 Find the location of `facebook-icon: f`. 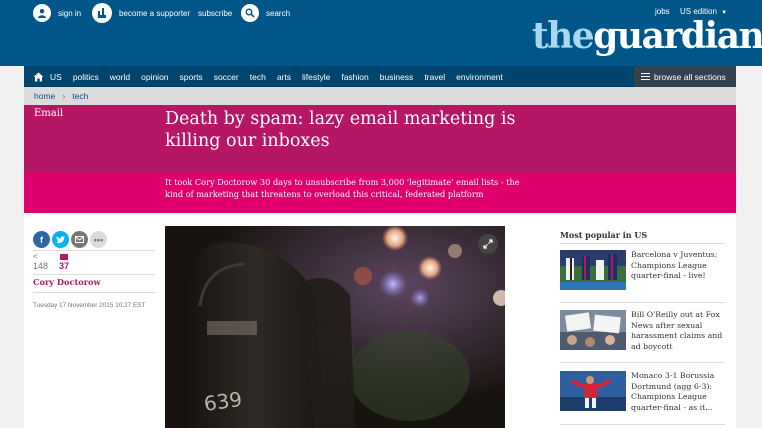

facebook-icon: f is located at coordinates (41, 239).